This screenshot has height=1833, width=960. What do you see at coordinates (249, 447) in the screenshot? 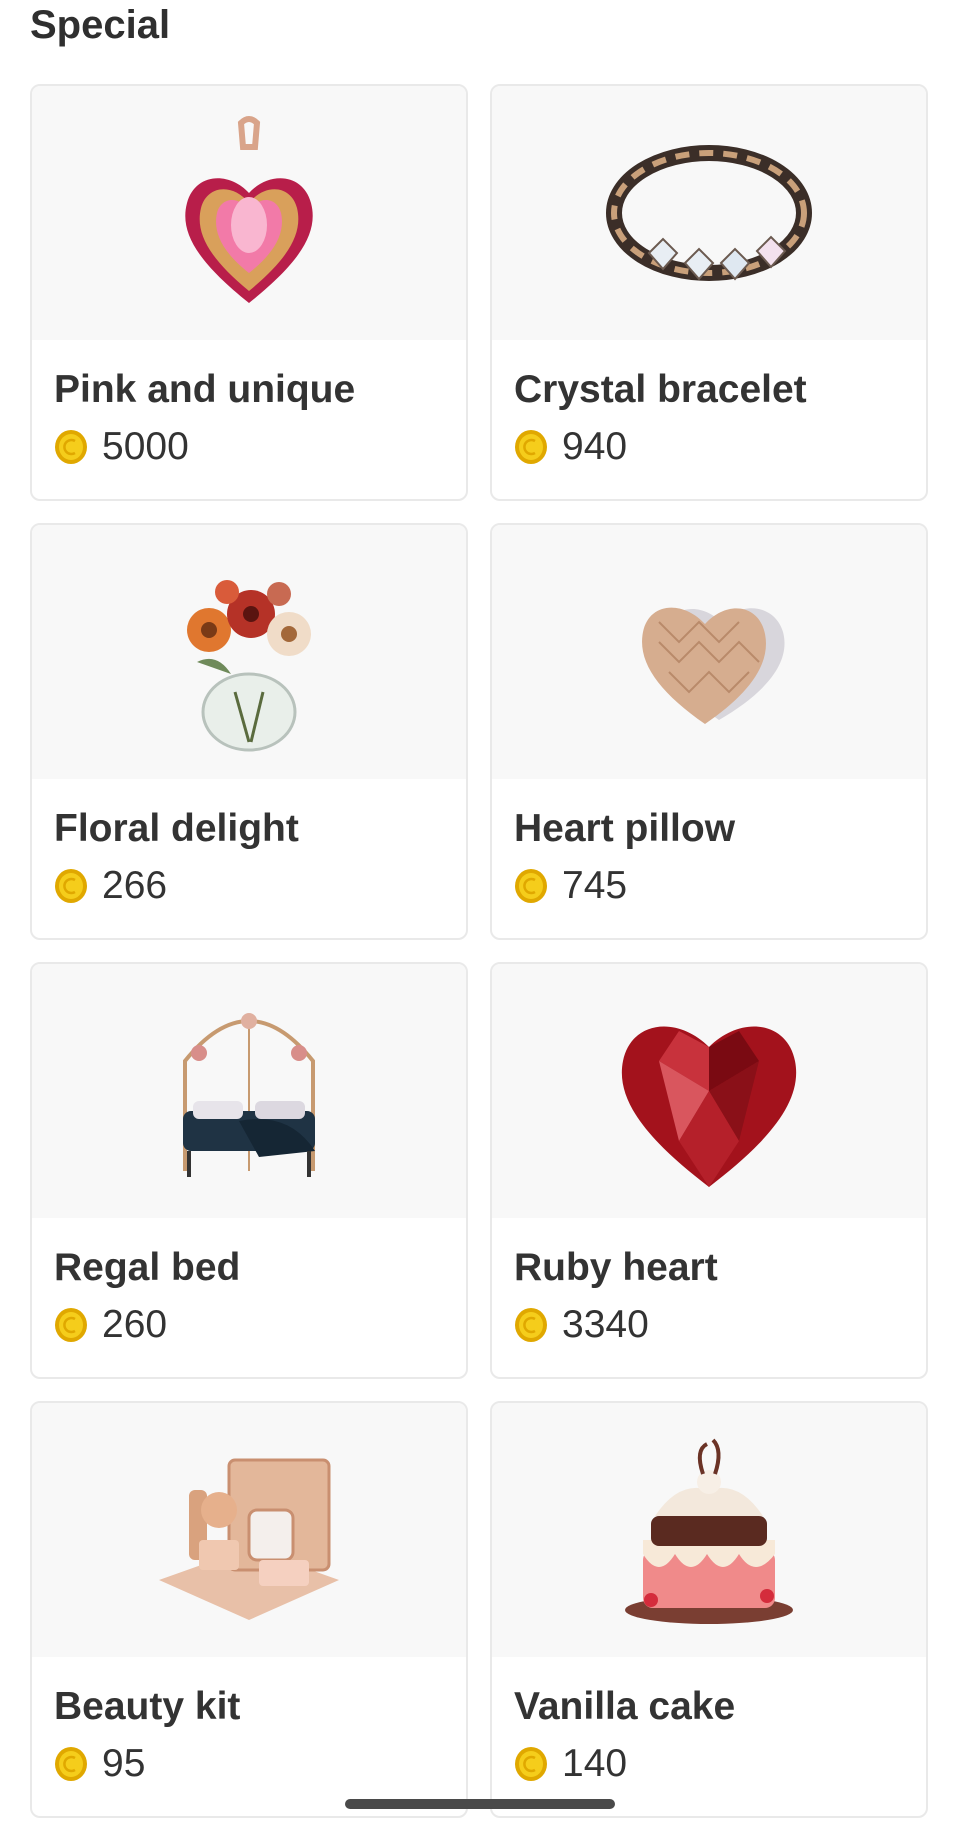
I see `price-row: 5000` at bounding box center [249, 447].